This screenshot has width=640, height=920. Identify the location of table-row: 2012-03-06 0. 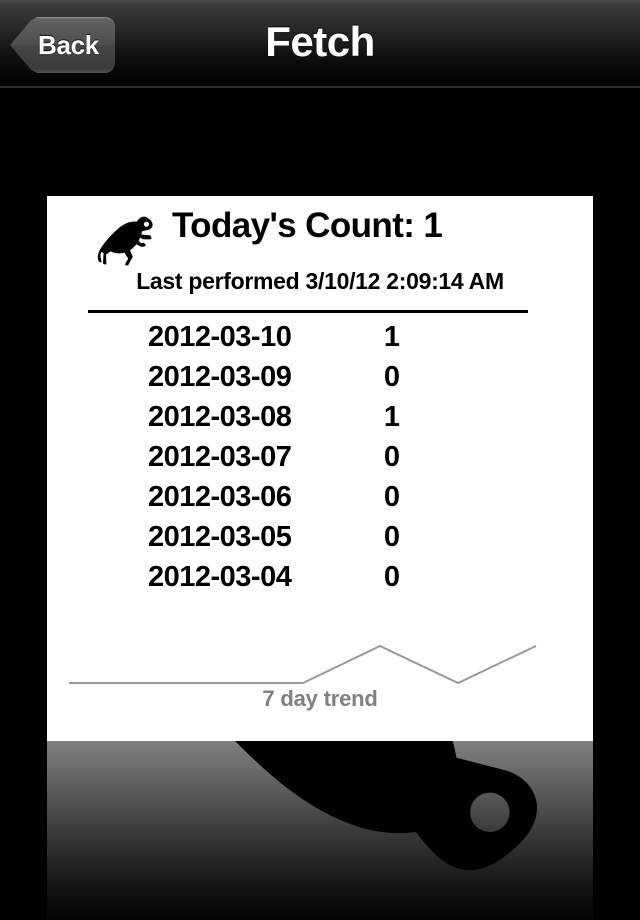
(320, 501).